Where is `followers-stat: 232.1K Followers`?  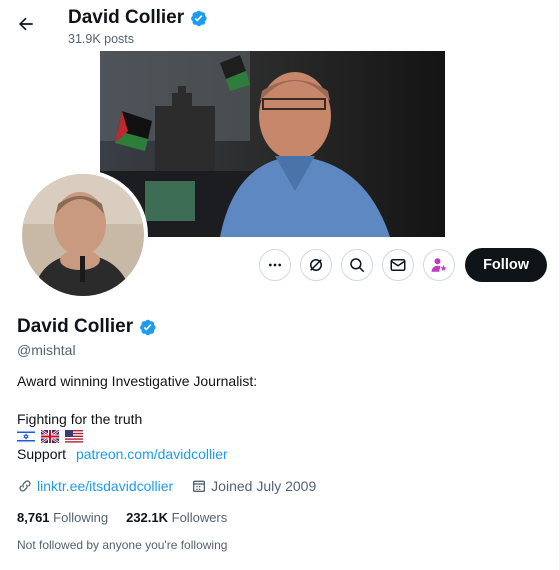
followers-stat: 232.1K Followers is located at coordinates (176, 517).